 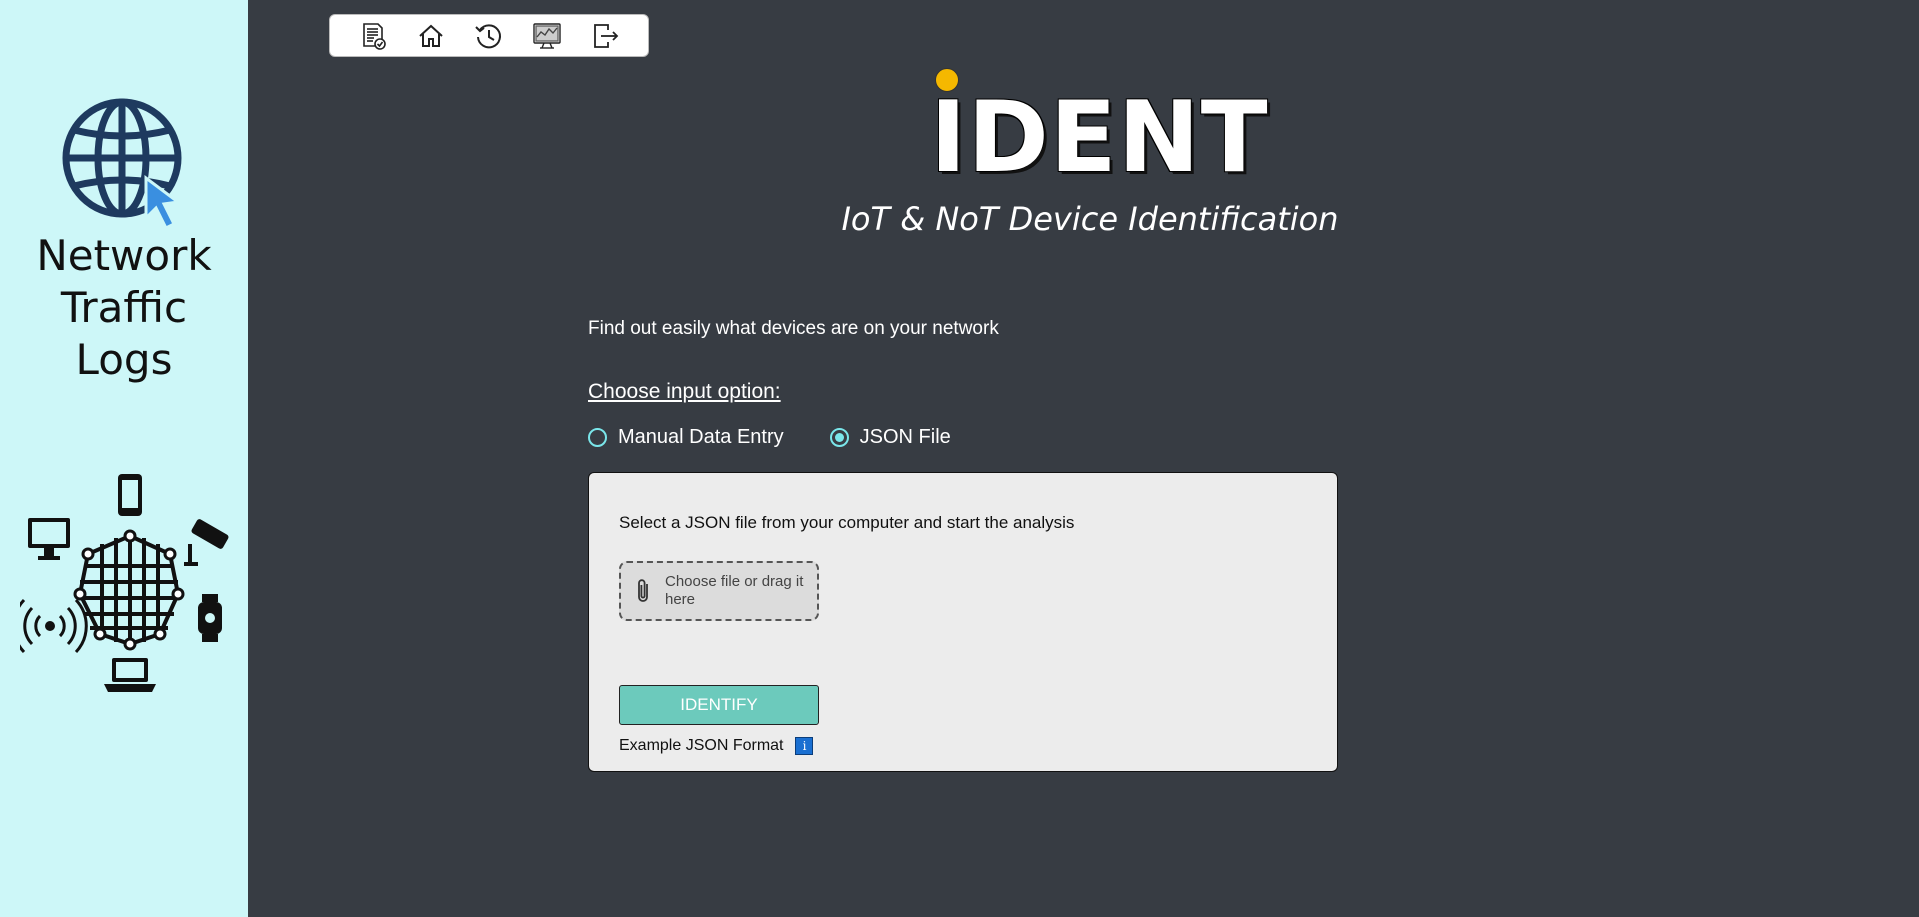 I want to click on ident-logo: IDENT, so click(x=1099, y=128).